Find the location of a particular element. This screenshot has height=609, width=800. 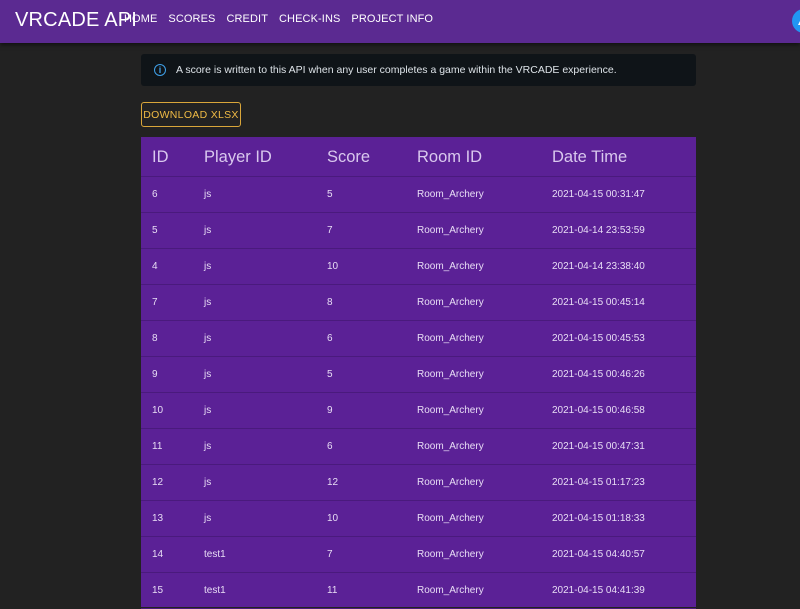

cell-date-time: 2021-04-15 04:40:57 is located at coordinates (624, 554).